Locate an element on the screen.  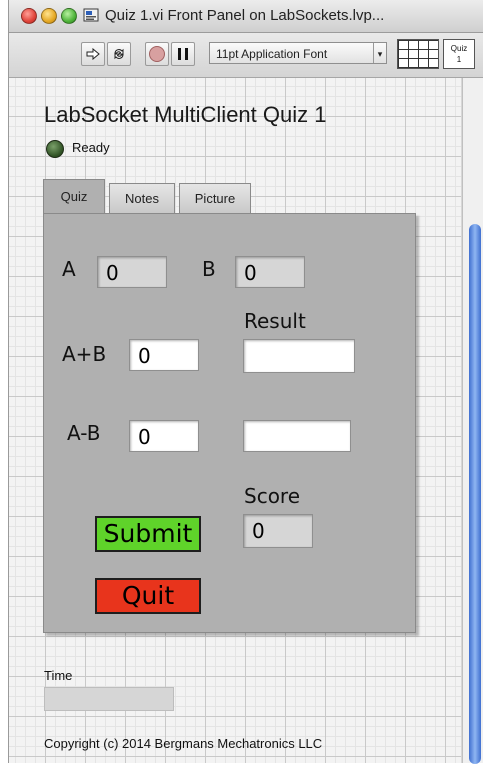
run-continuously-button is located at coordinates (119, 54).